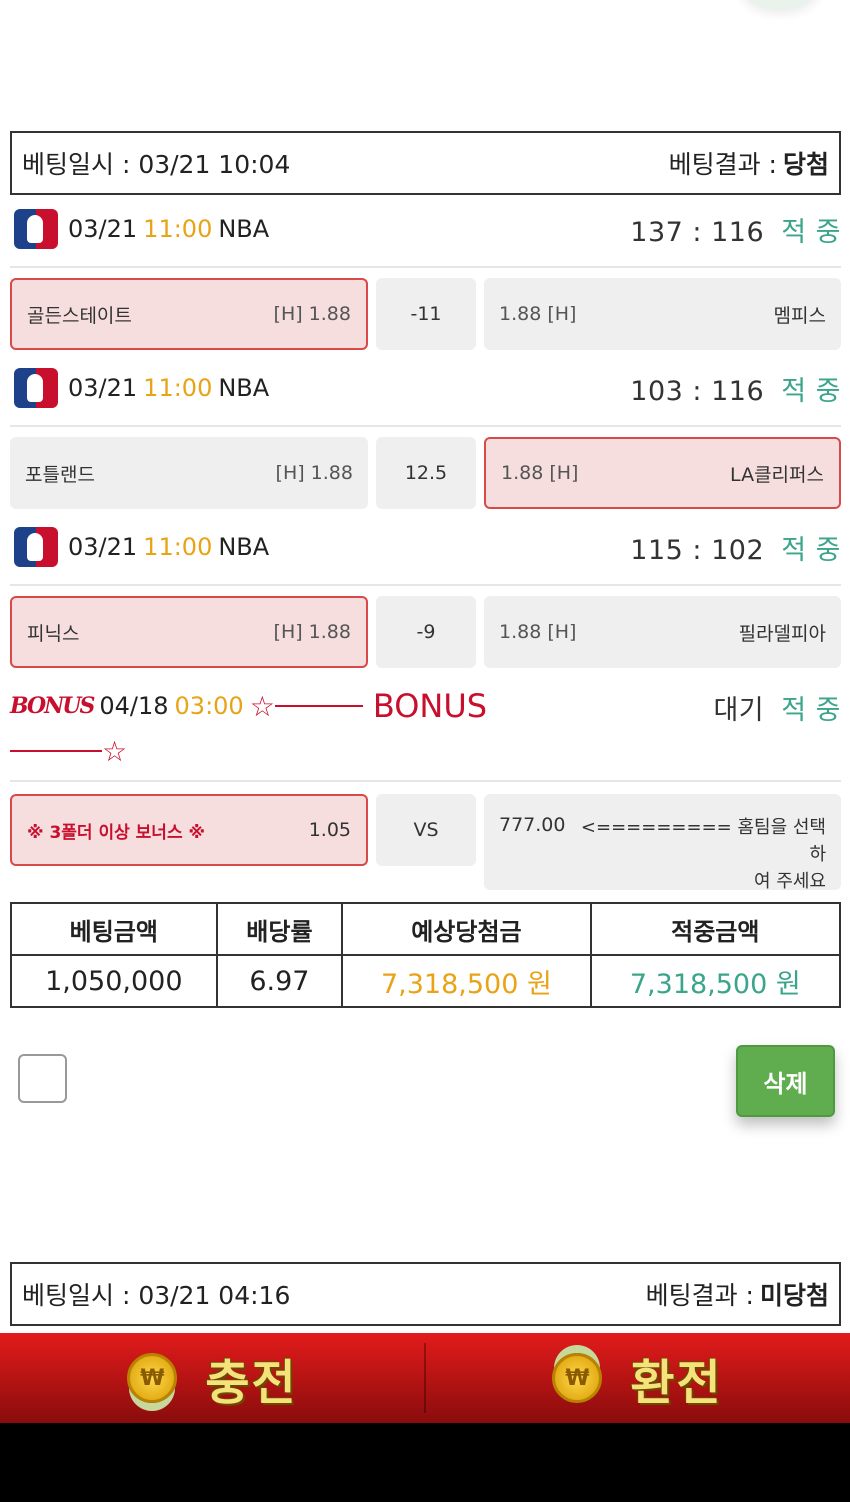  What do you see at coordinates (425, 547) in the screenshot?
I see `game-row: 03/21 11:00 NBA 115 : 102 적 중` at bounding box center [425, 547].